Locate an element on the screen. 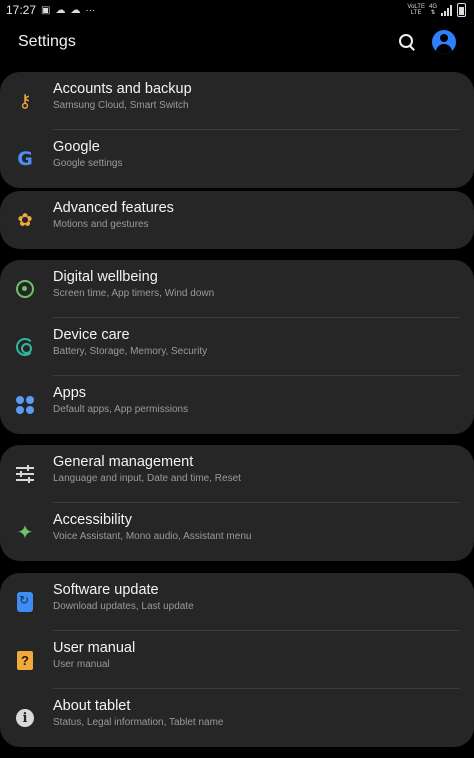 The width and height of the screenshot is (474, 758). settings-item-user-manual: ? User manual User manual is located at coordinates (237, 660).